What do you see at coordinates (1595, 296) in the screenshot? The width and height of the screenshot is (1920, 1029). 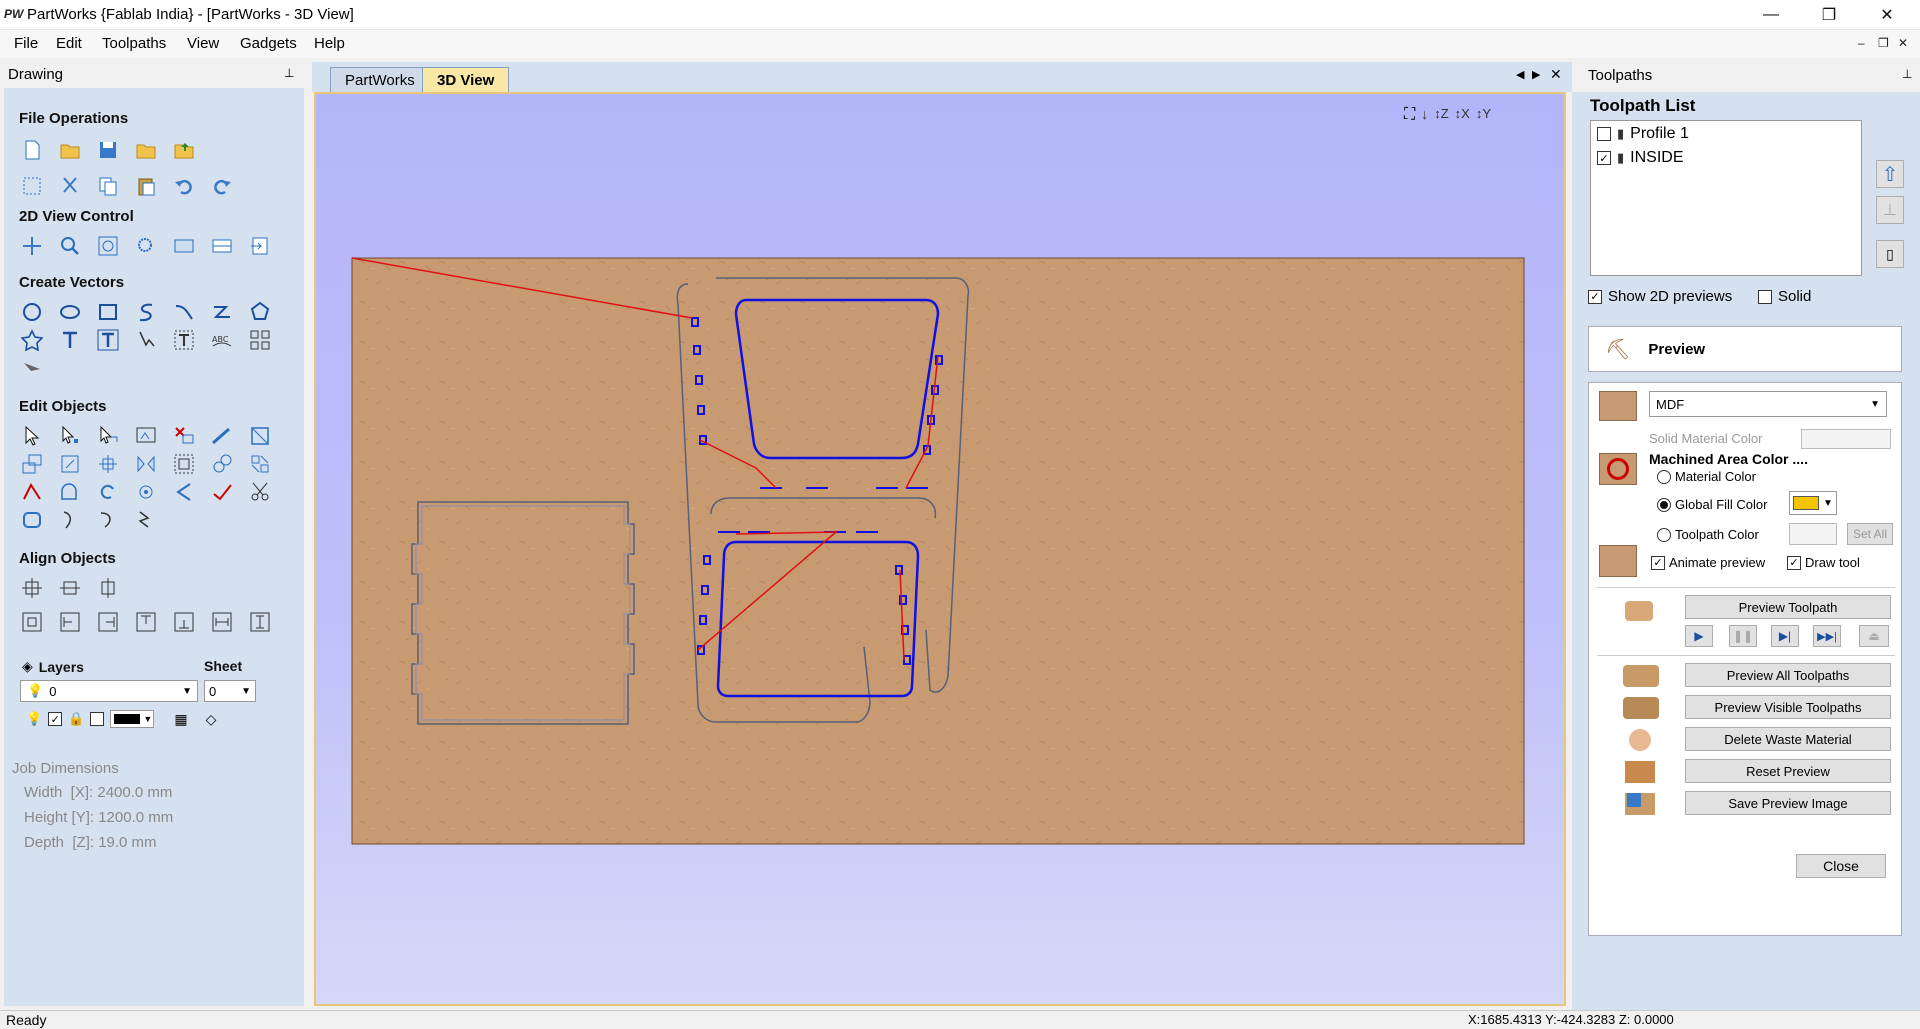 I see `show-2d-checkbox: ✓` at bounding box center [1595, 296].